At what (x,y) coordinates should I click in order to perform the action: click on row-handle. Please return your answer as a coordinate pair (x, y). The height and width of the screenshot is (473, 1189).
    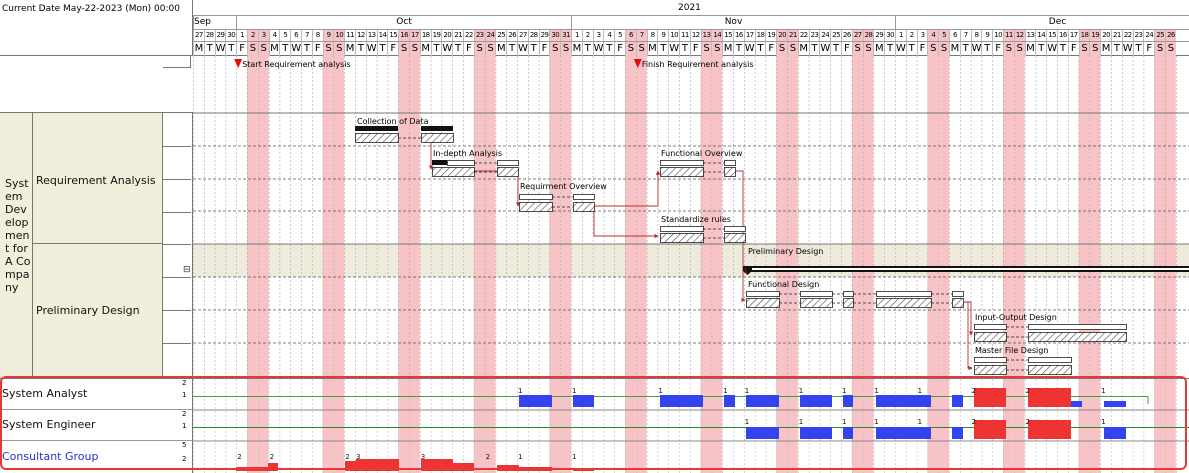
    Looking at the image, I should click on (177, 62).